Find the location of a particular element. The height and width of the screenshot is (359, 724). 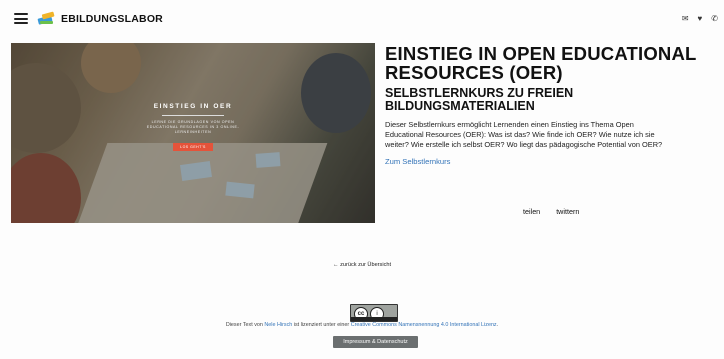

back-link-row: ← zurück zur Übersicht is located at coordinates (362, 265).